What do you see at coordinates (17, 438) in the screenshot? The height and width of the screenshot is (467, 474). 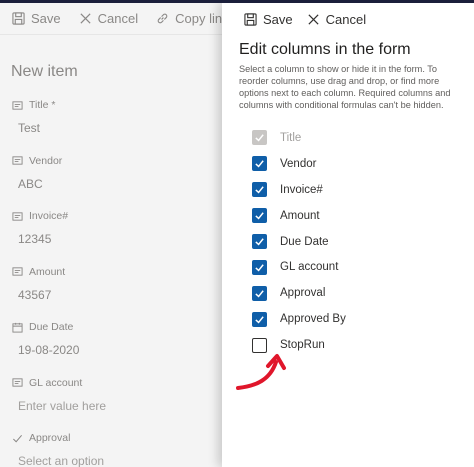 I see `check-icon` at bounding box center [17, 438].